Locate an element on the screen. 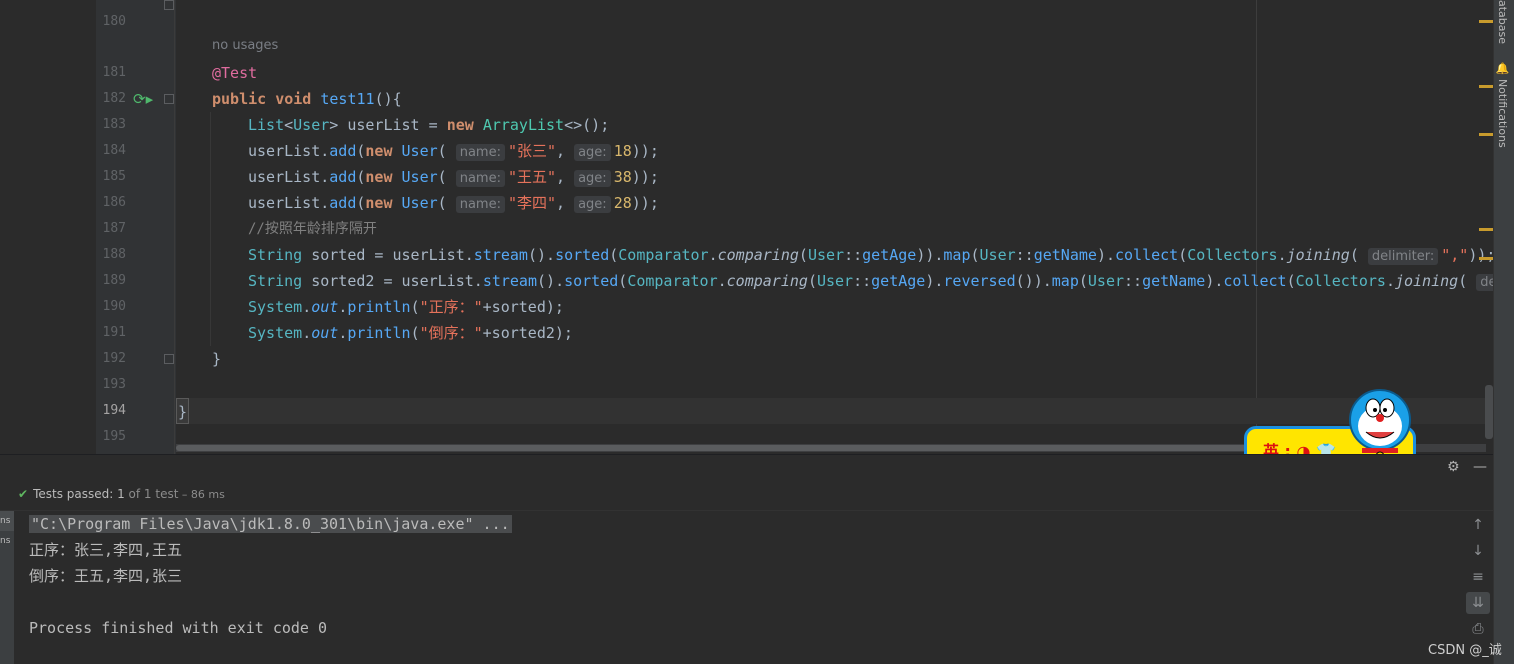 The height and width of the screenshot is (664, 1514). code-text: userList is located at coordinates (284, 203).